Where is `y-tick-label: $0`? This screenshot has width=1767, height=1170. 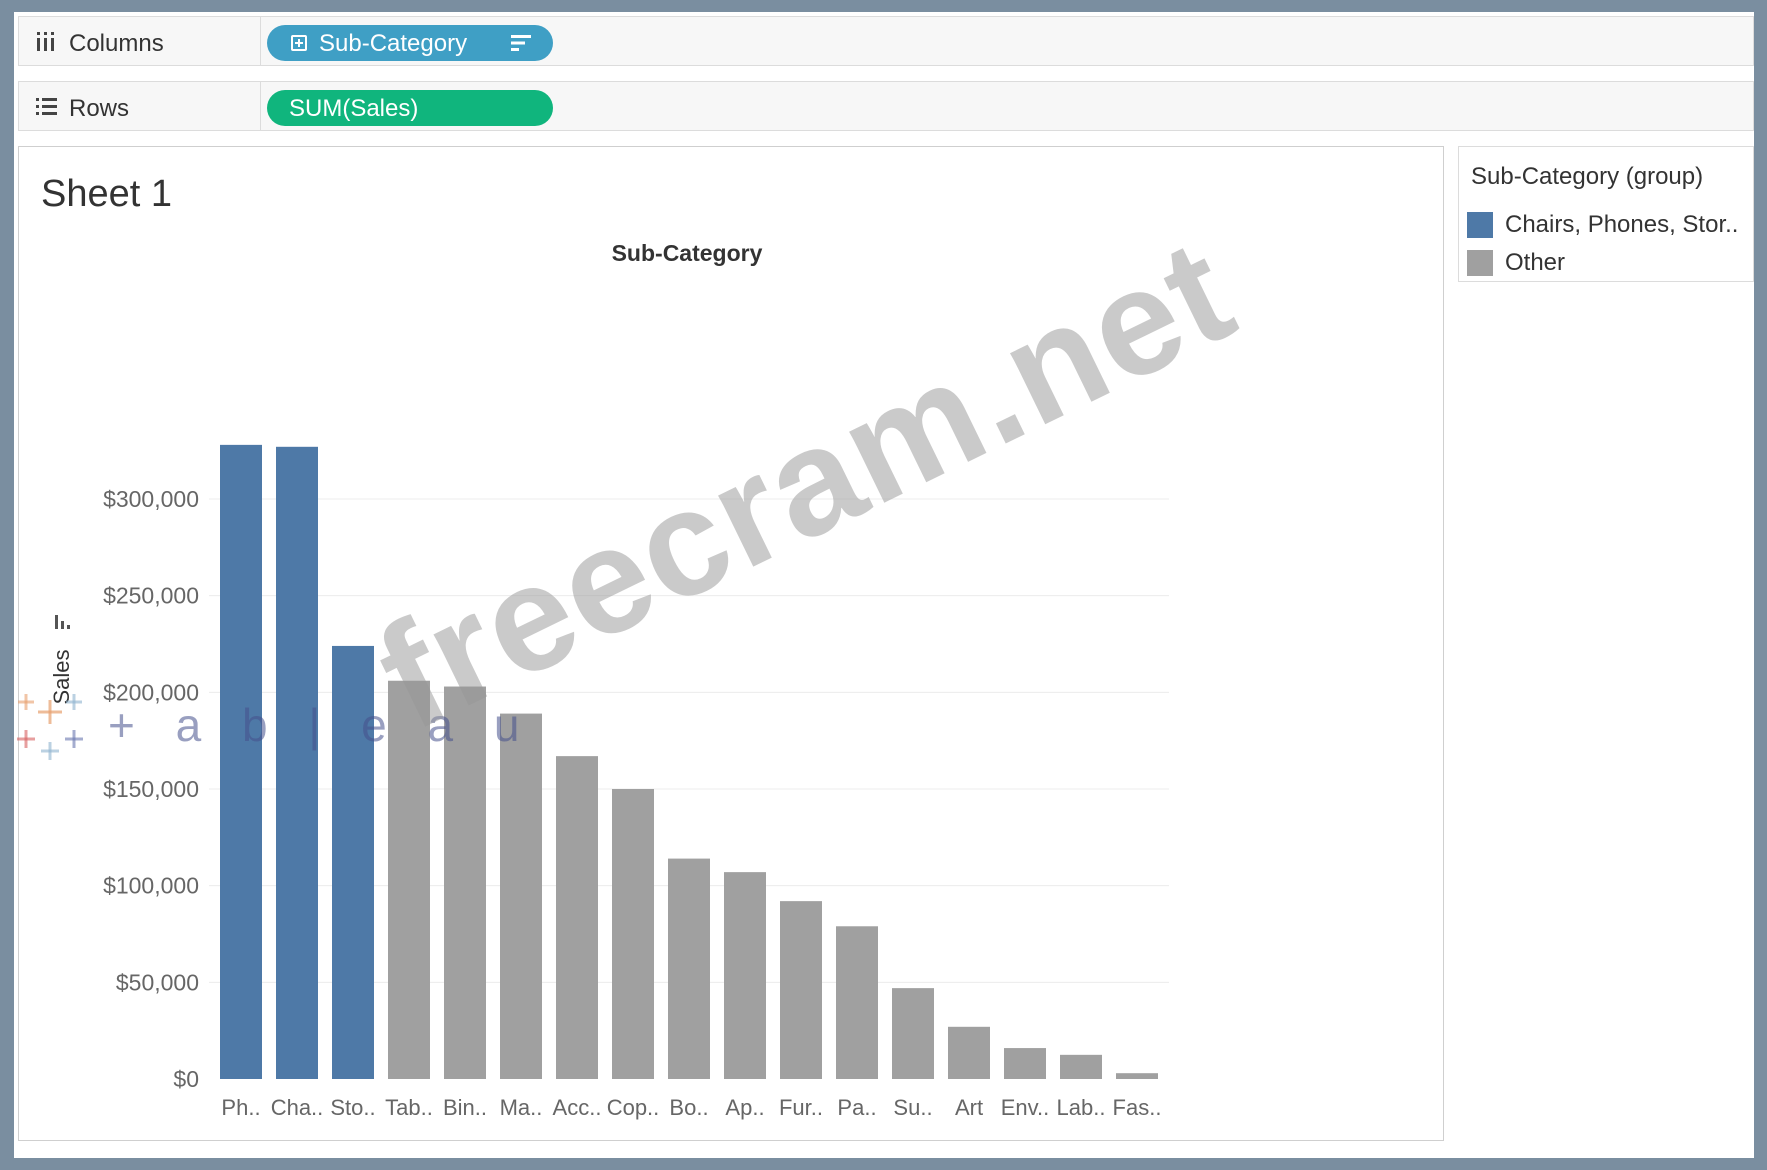 y-tick-label: $0 is located at coordinates (186, 1079).